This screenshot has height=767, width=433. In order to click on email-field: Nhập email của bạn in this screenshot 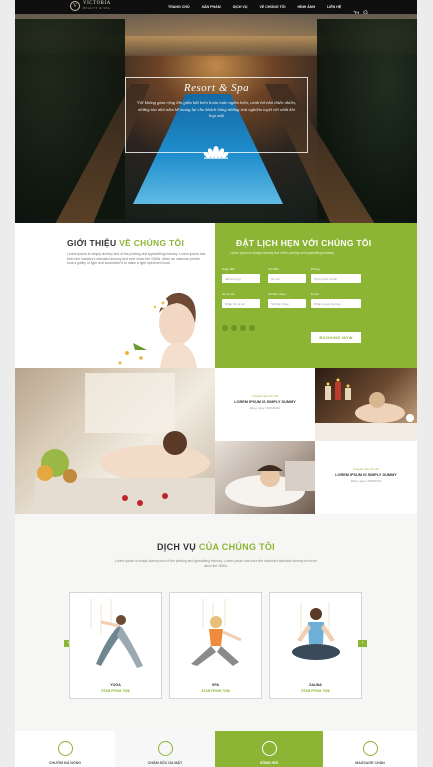, I will do `click(336, 303)`.